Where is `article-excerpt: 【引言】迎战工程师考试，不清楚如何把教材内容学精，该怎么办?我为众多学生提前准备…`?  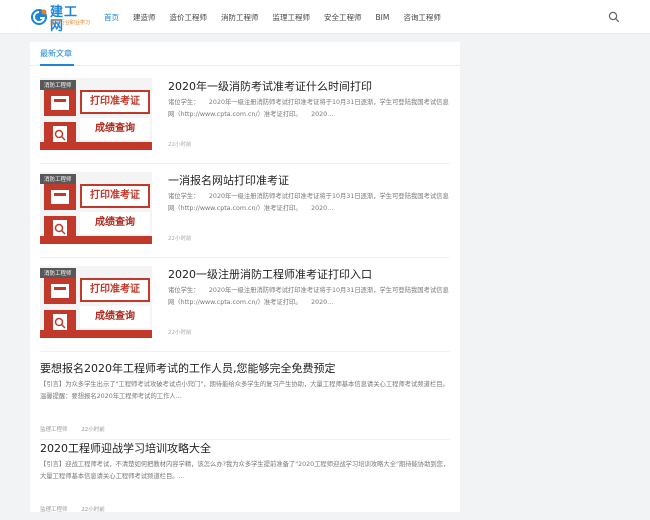
article-excerpt: 【引言】迎战工程师考试，不清楚如何把教材内容学精，该怎么办?我为众多学生提前准备… is located at coordinates (245, 470).